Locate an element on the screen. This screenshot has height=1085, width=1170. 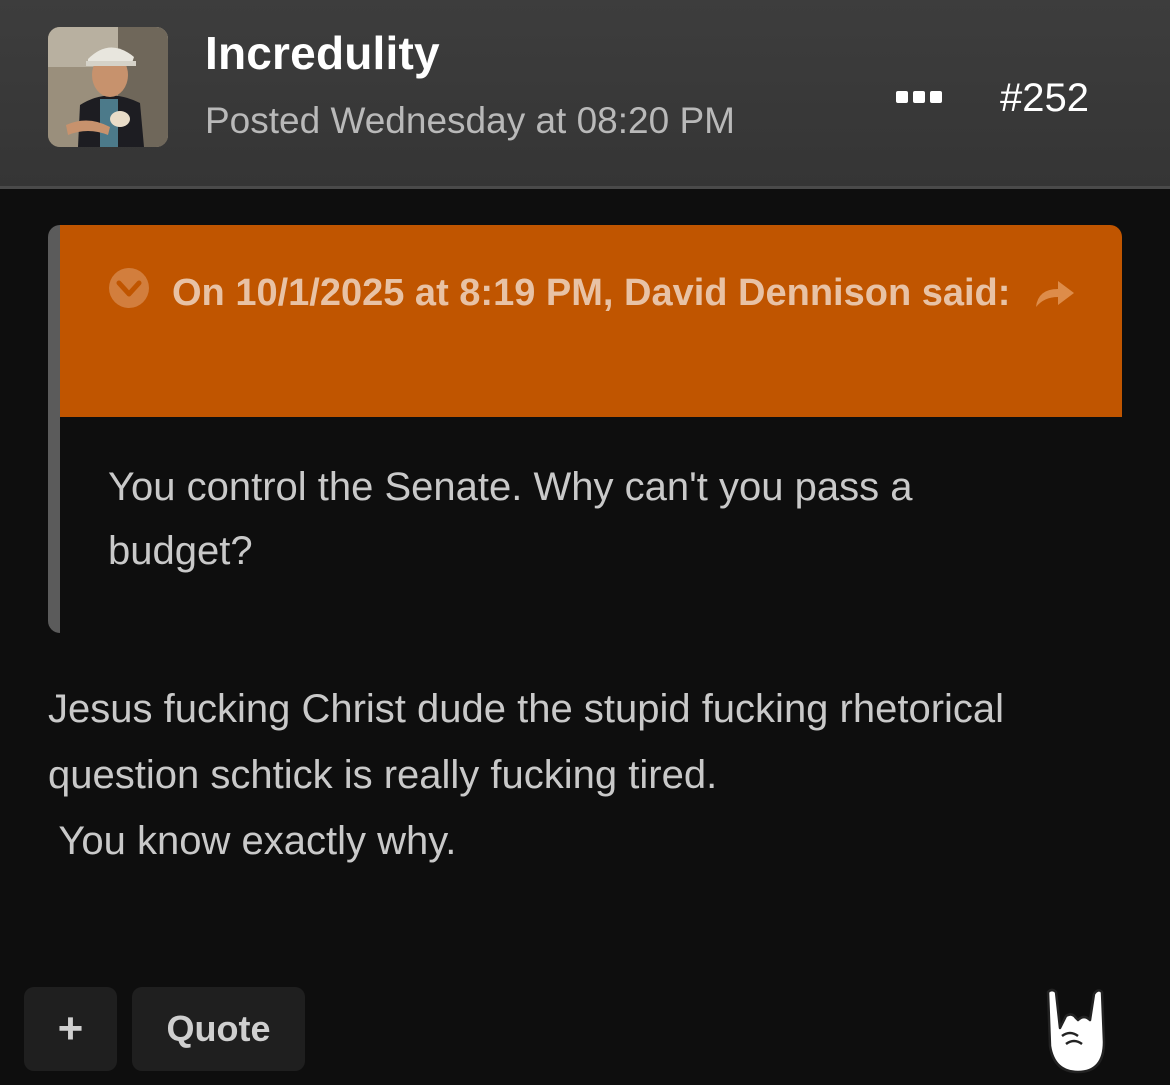
avatar-photo is located at coordinates (108, 87).